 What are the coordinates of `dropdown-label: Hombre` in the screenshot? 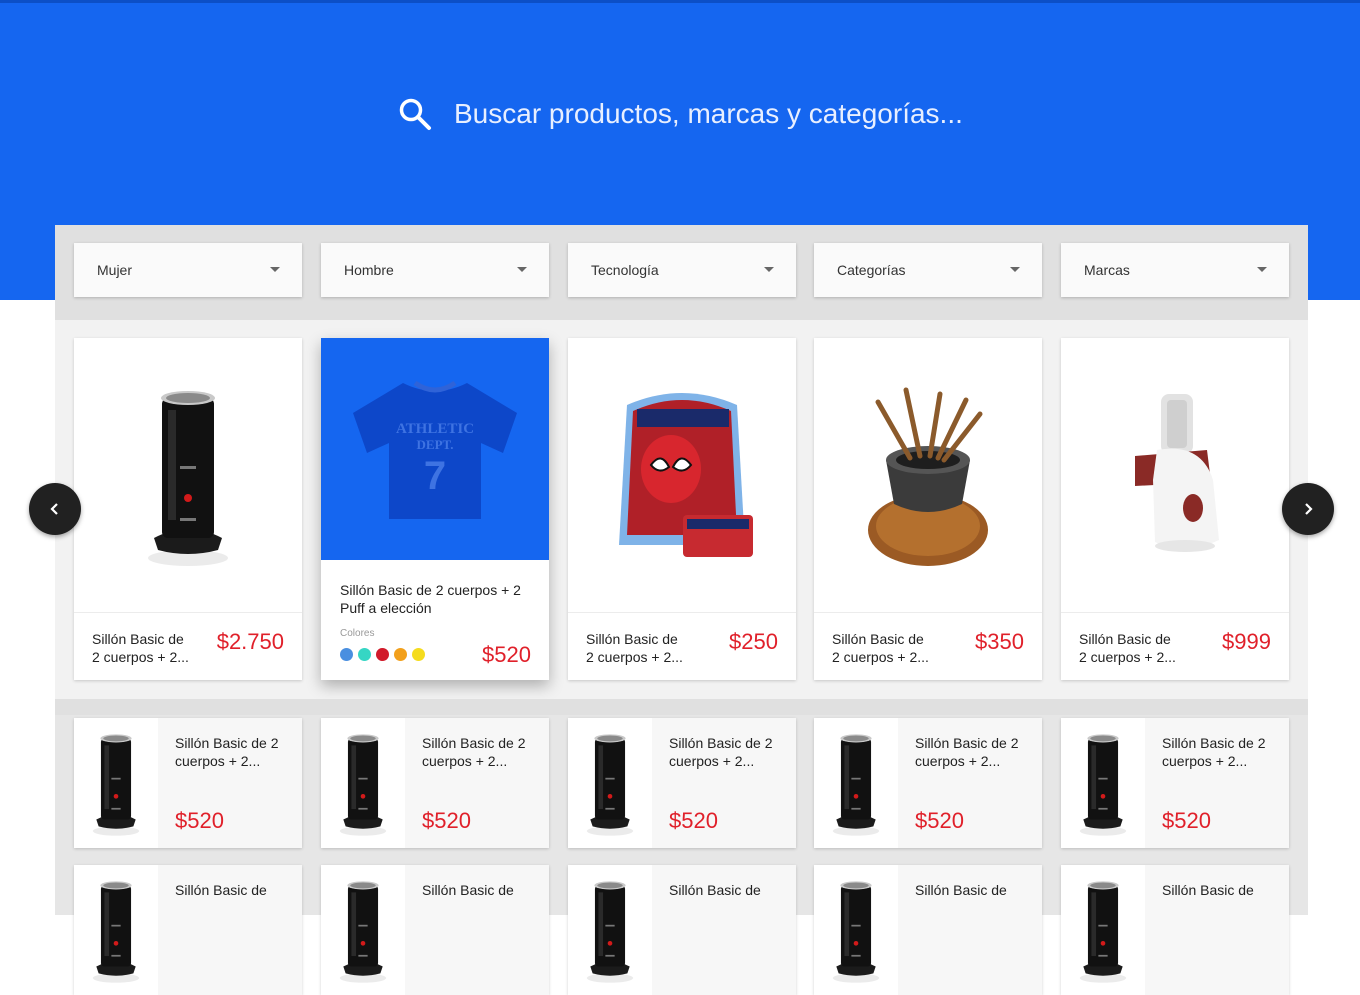 It's located at (369, 270).